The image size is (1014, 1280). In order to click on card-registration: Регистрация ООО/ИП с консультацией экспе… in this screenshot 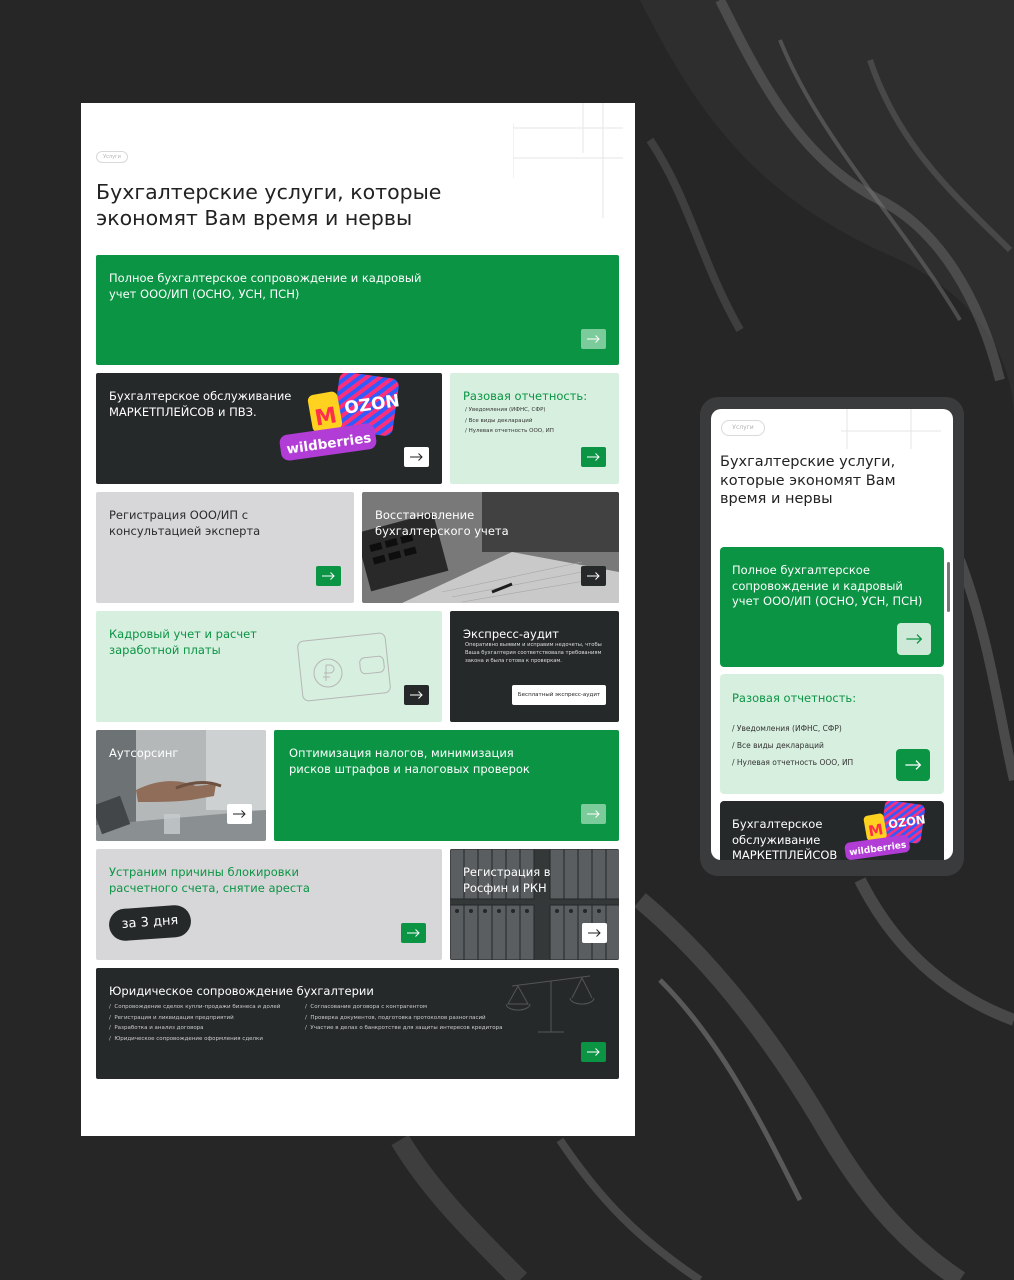, I will do `click(225, 547)`.